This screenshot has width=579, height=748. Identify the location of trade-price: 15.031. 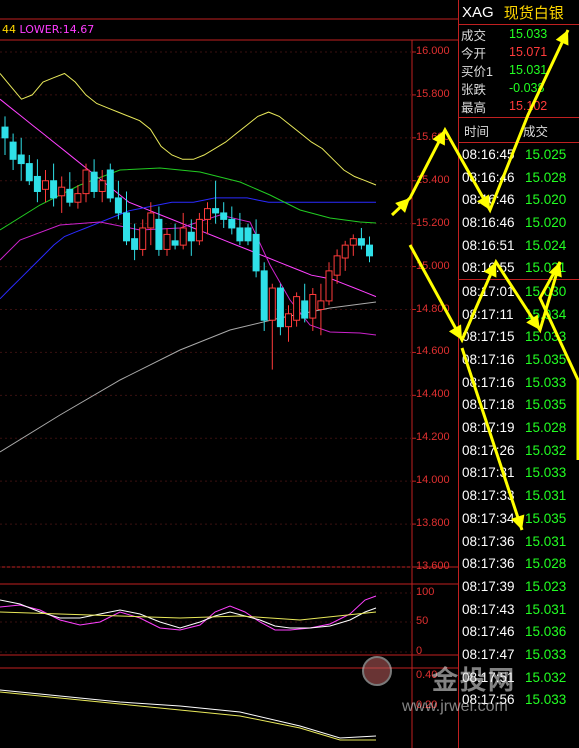
(546, 541).